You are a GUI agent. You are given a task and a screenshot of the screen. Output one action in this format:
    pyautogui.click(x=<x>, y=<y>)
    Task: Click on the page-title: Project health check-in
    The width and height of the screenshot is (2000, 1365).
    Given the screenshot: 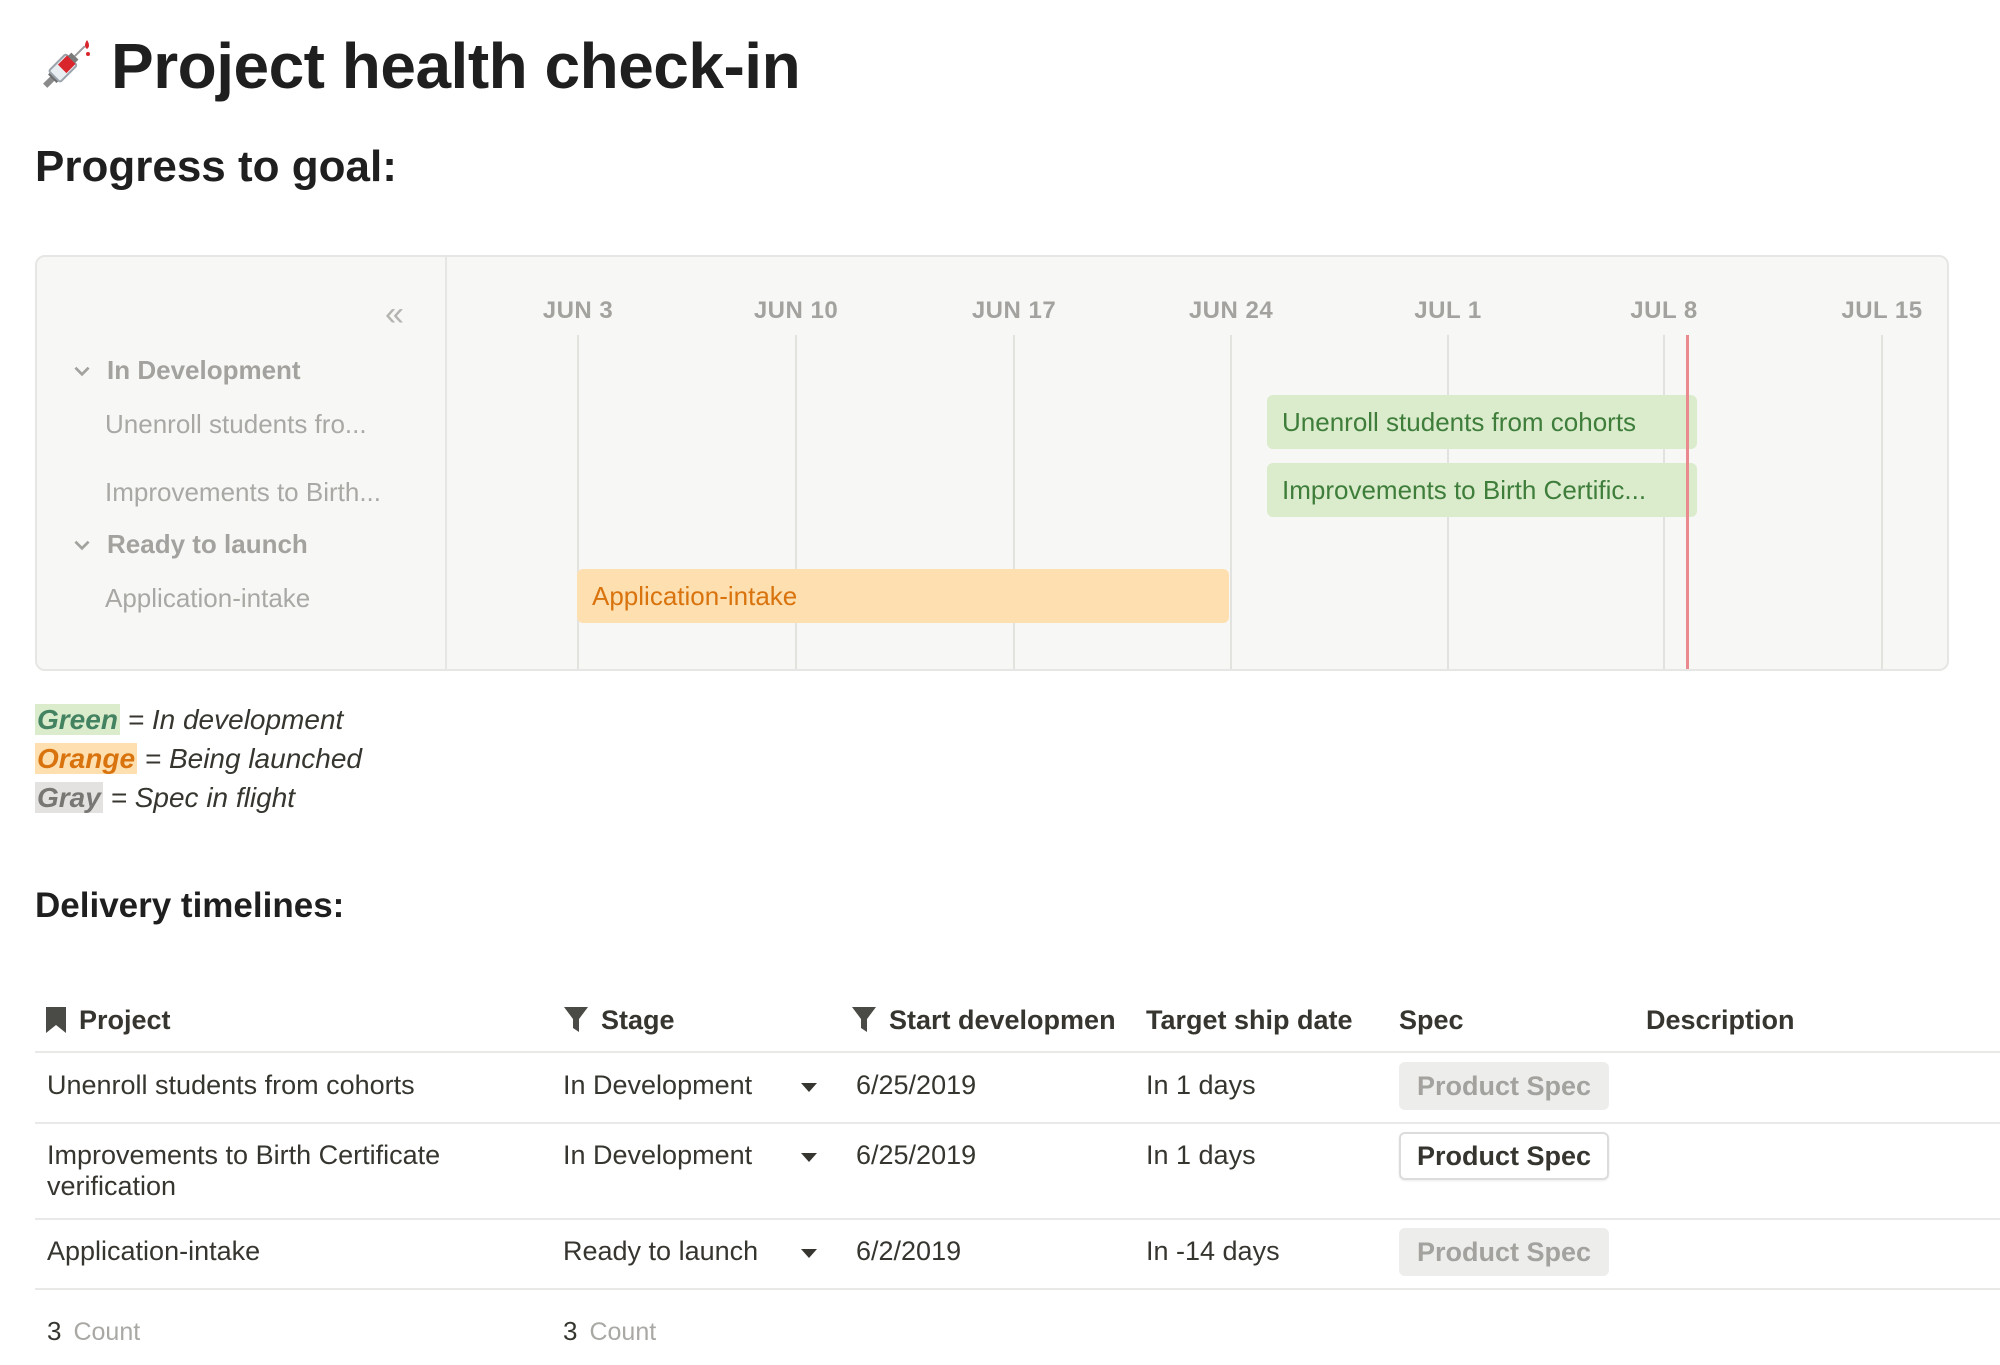 What is the action you would take?
    pyautogui.click(x=456, y=66)
    